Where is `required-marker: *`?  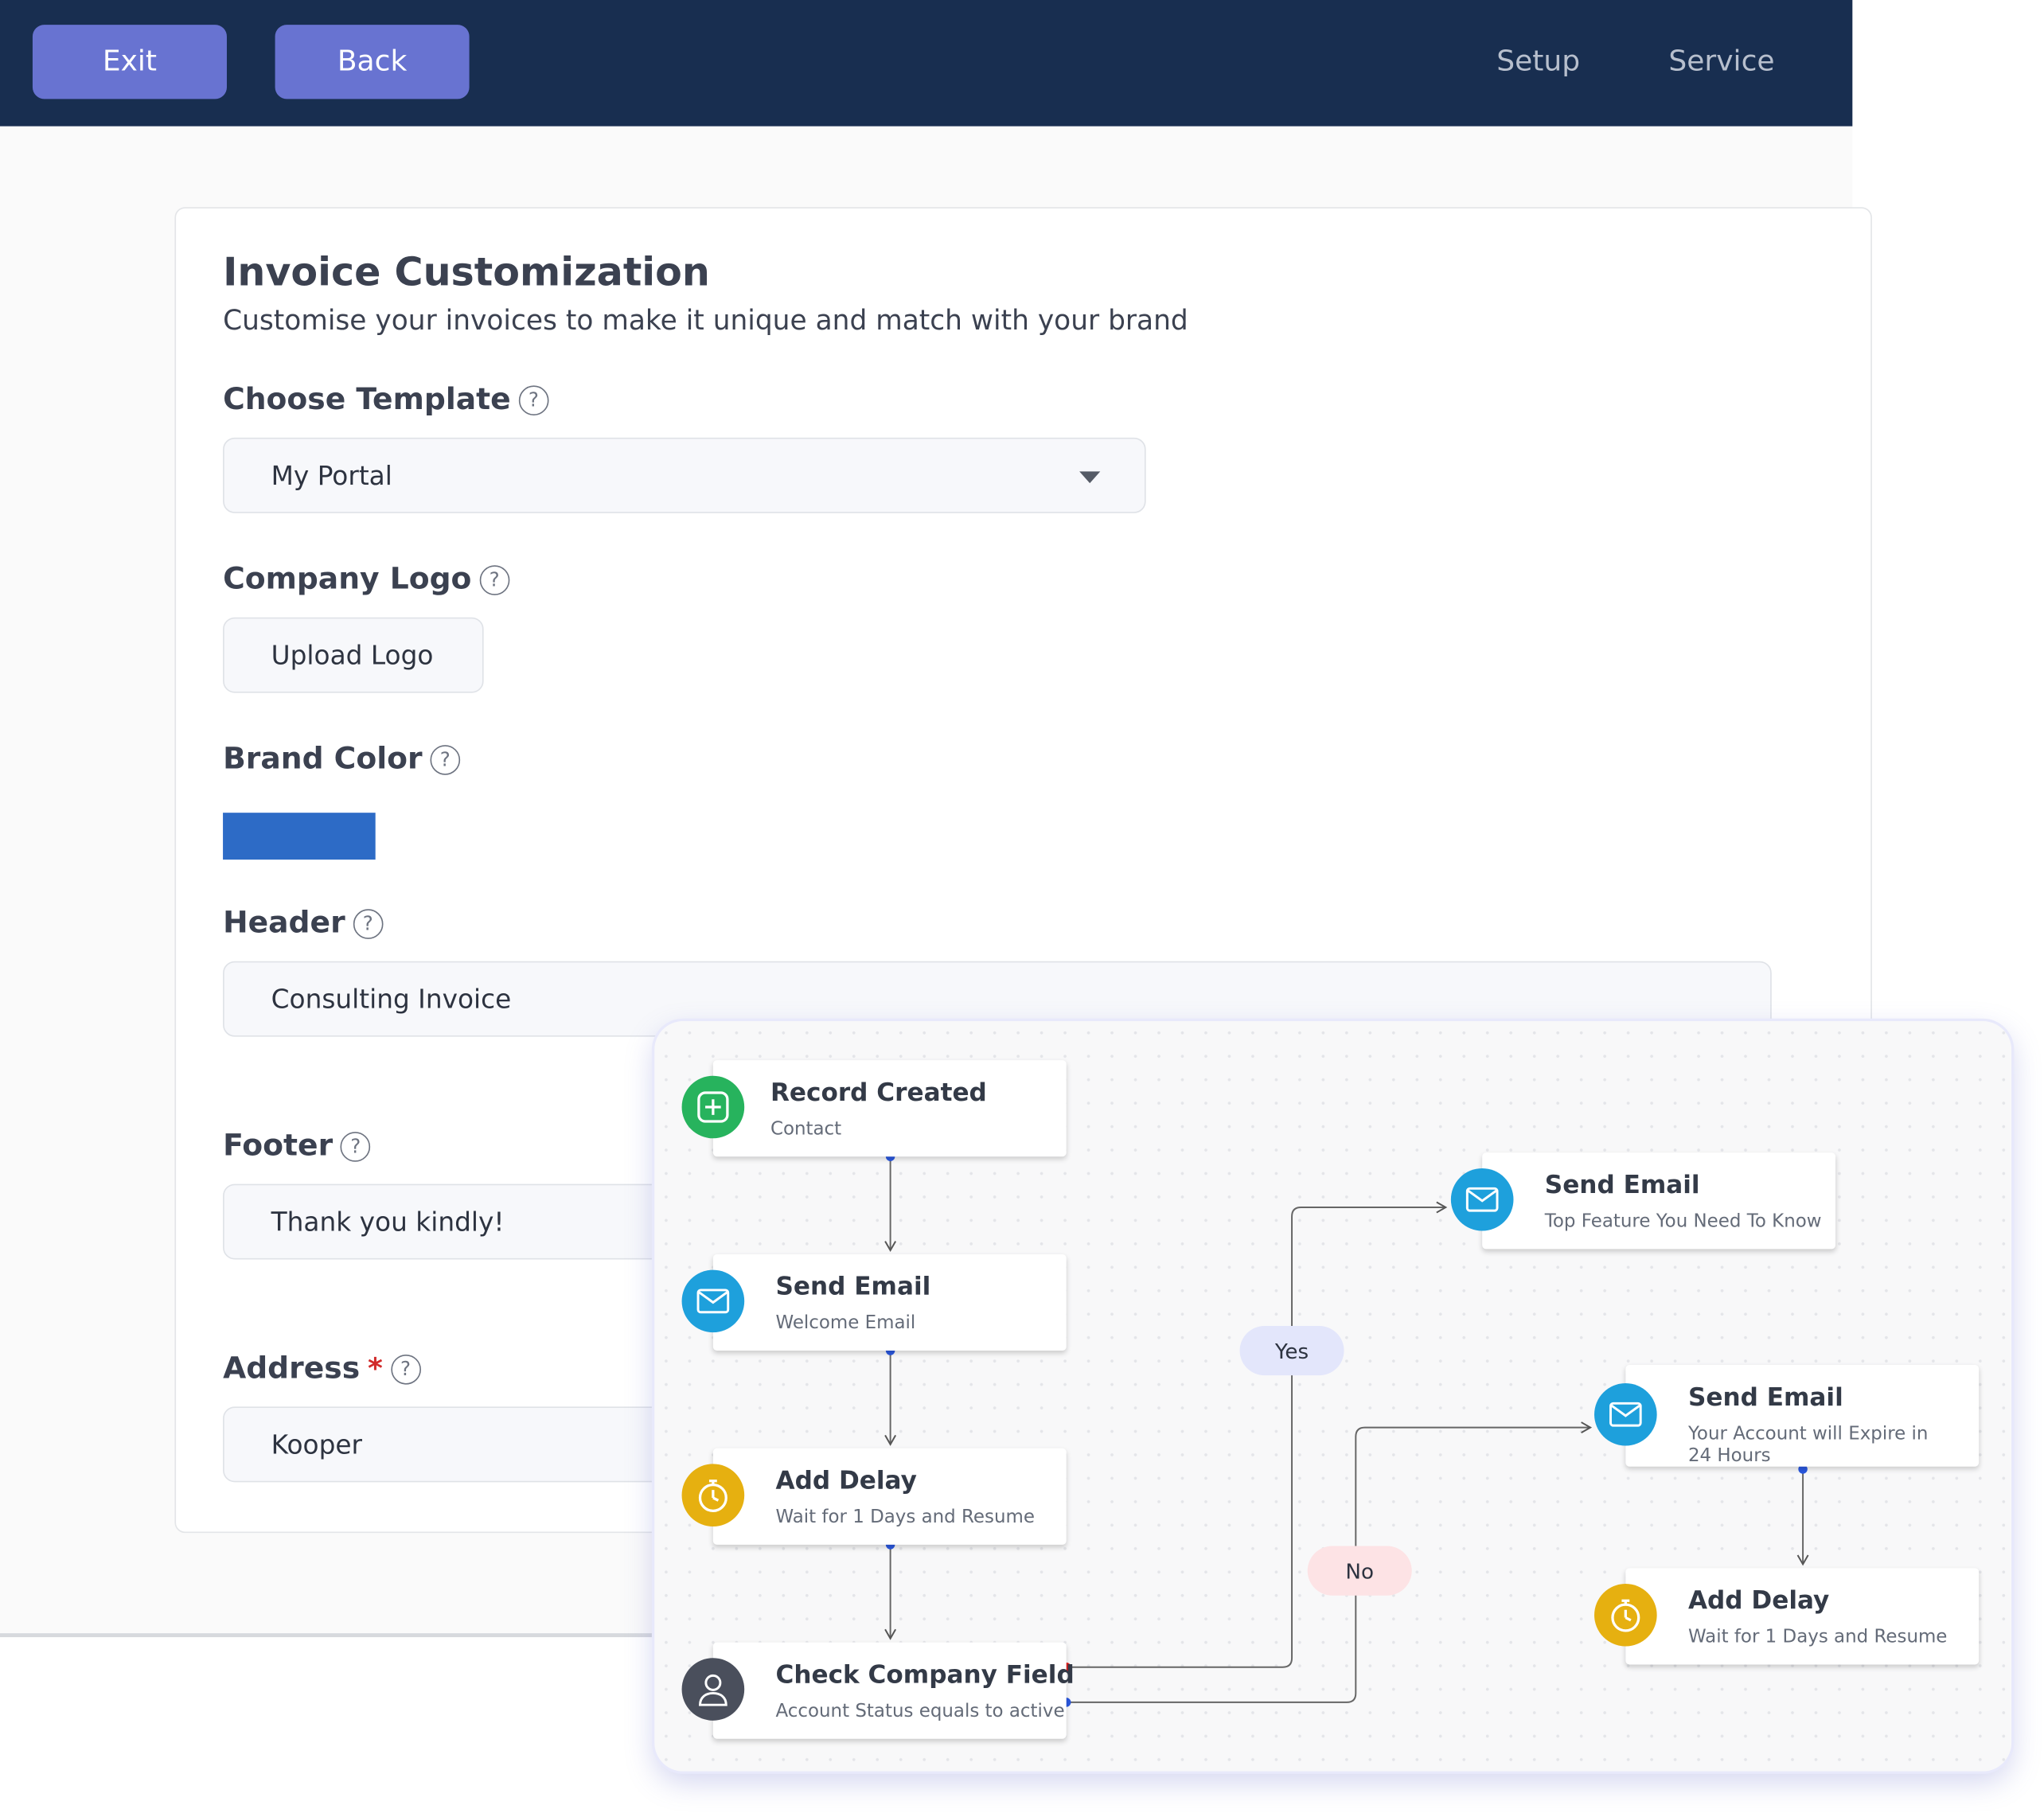
required-marker: * is located at coordinates (375, 1369).